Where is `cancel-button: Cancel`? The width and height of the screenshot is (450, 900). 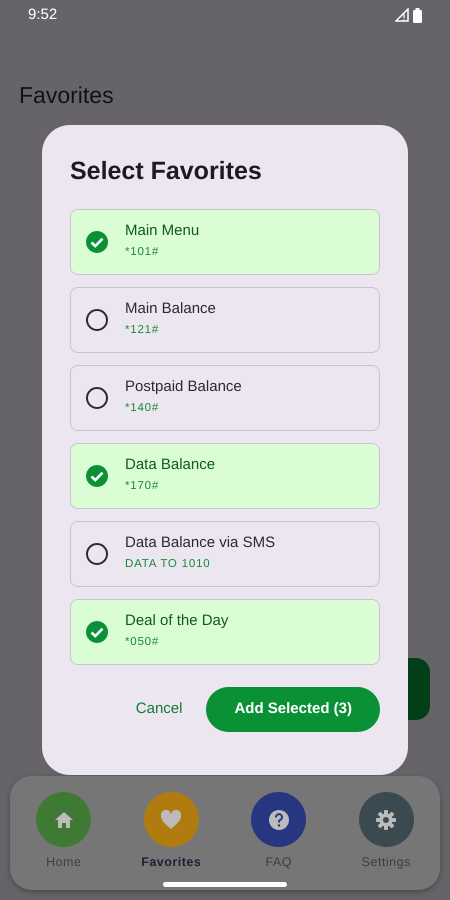
cancel-button: Cancel is located at coordinates (159, 709).